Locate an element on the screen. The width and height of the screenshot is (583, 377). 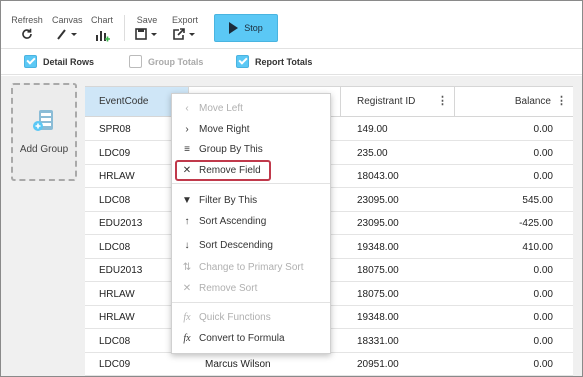
brush-icon is located at coordinates (67, 36).